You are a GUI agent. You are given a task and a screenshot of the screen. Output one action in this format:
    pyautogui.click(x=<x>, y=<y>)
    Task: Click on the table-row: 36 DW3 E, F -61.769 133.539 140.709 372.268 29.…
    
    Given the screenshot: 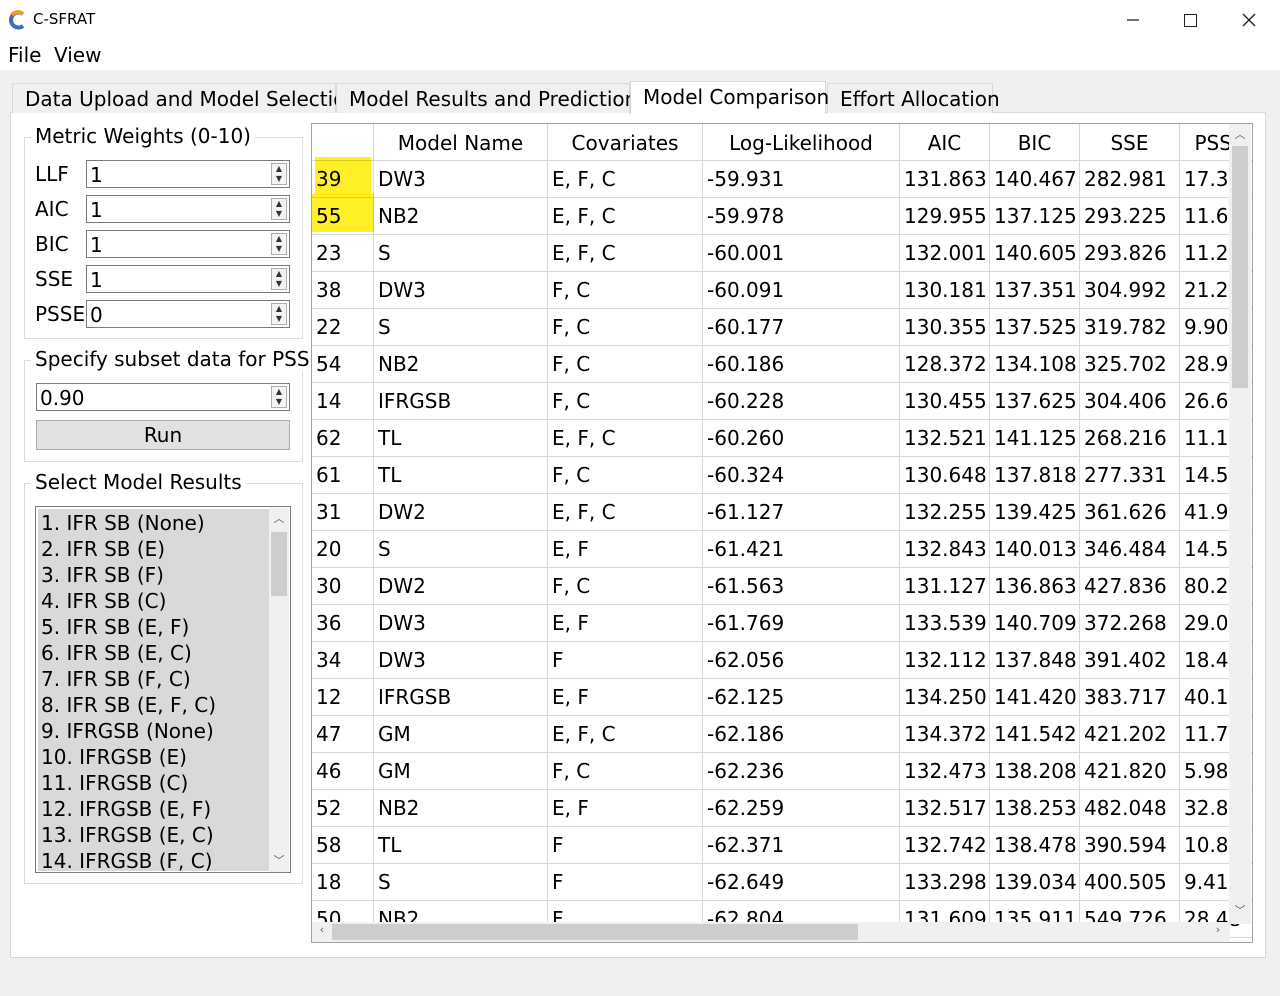 What is the action you would take?
    pyautogui.click(x=782, y=623)
    